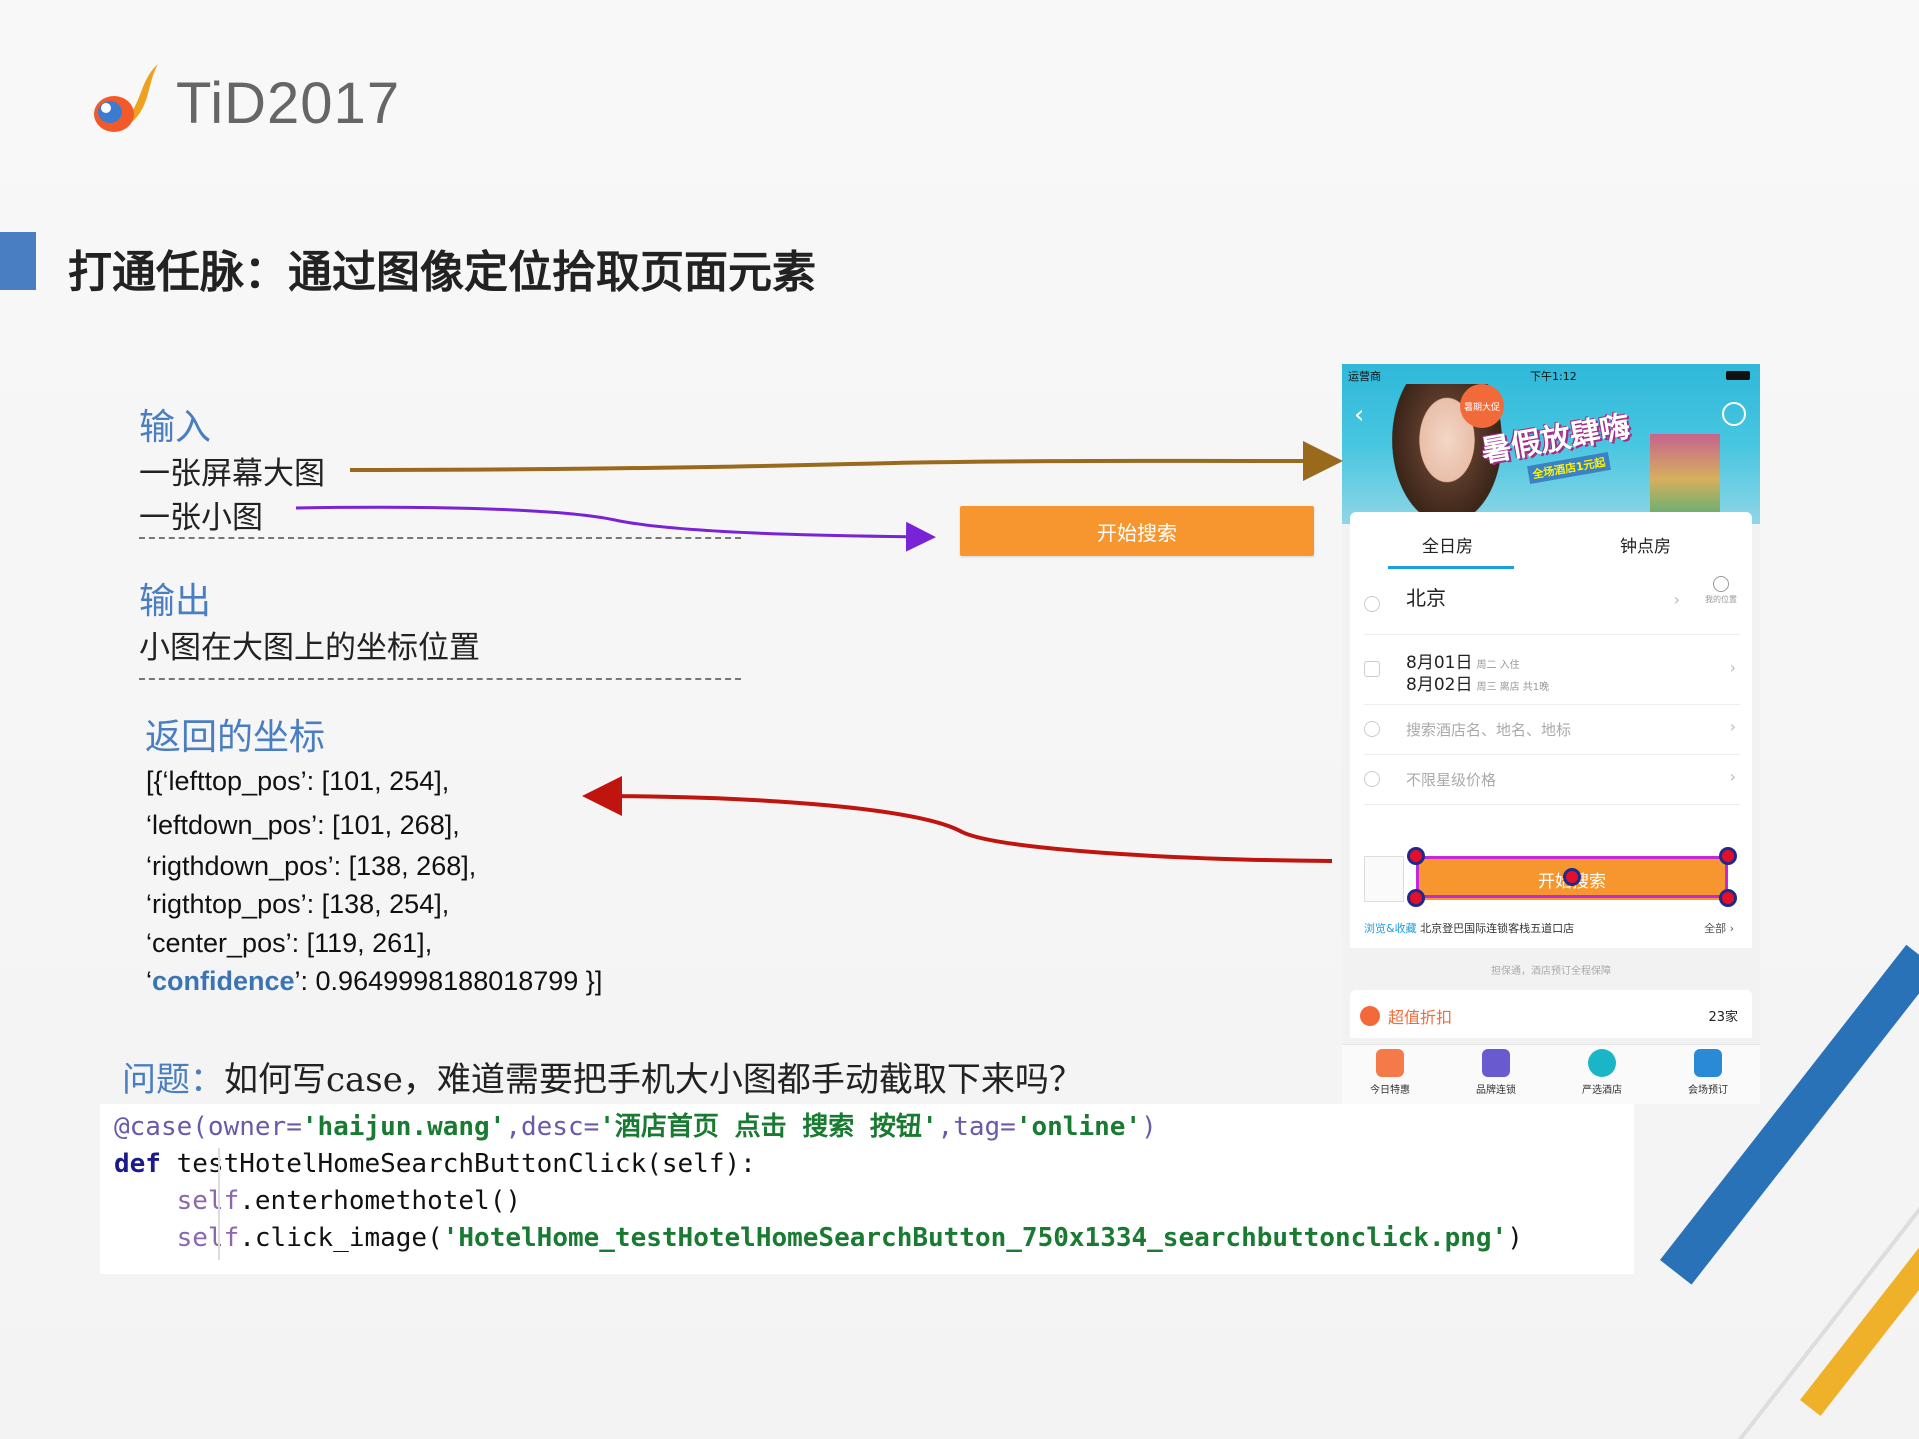 The height and width of the screenshot is (1439, 1919). I want to click on nav-item-venue-booking: 会场预订, so click(1708, 1072).